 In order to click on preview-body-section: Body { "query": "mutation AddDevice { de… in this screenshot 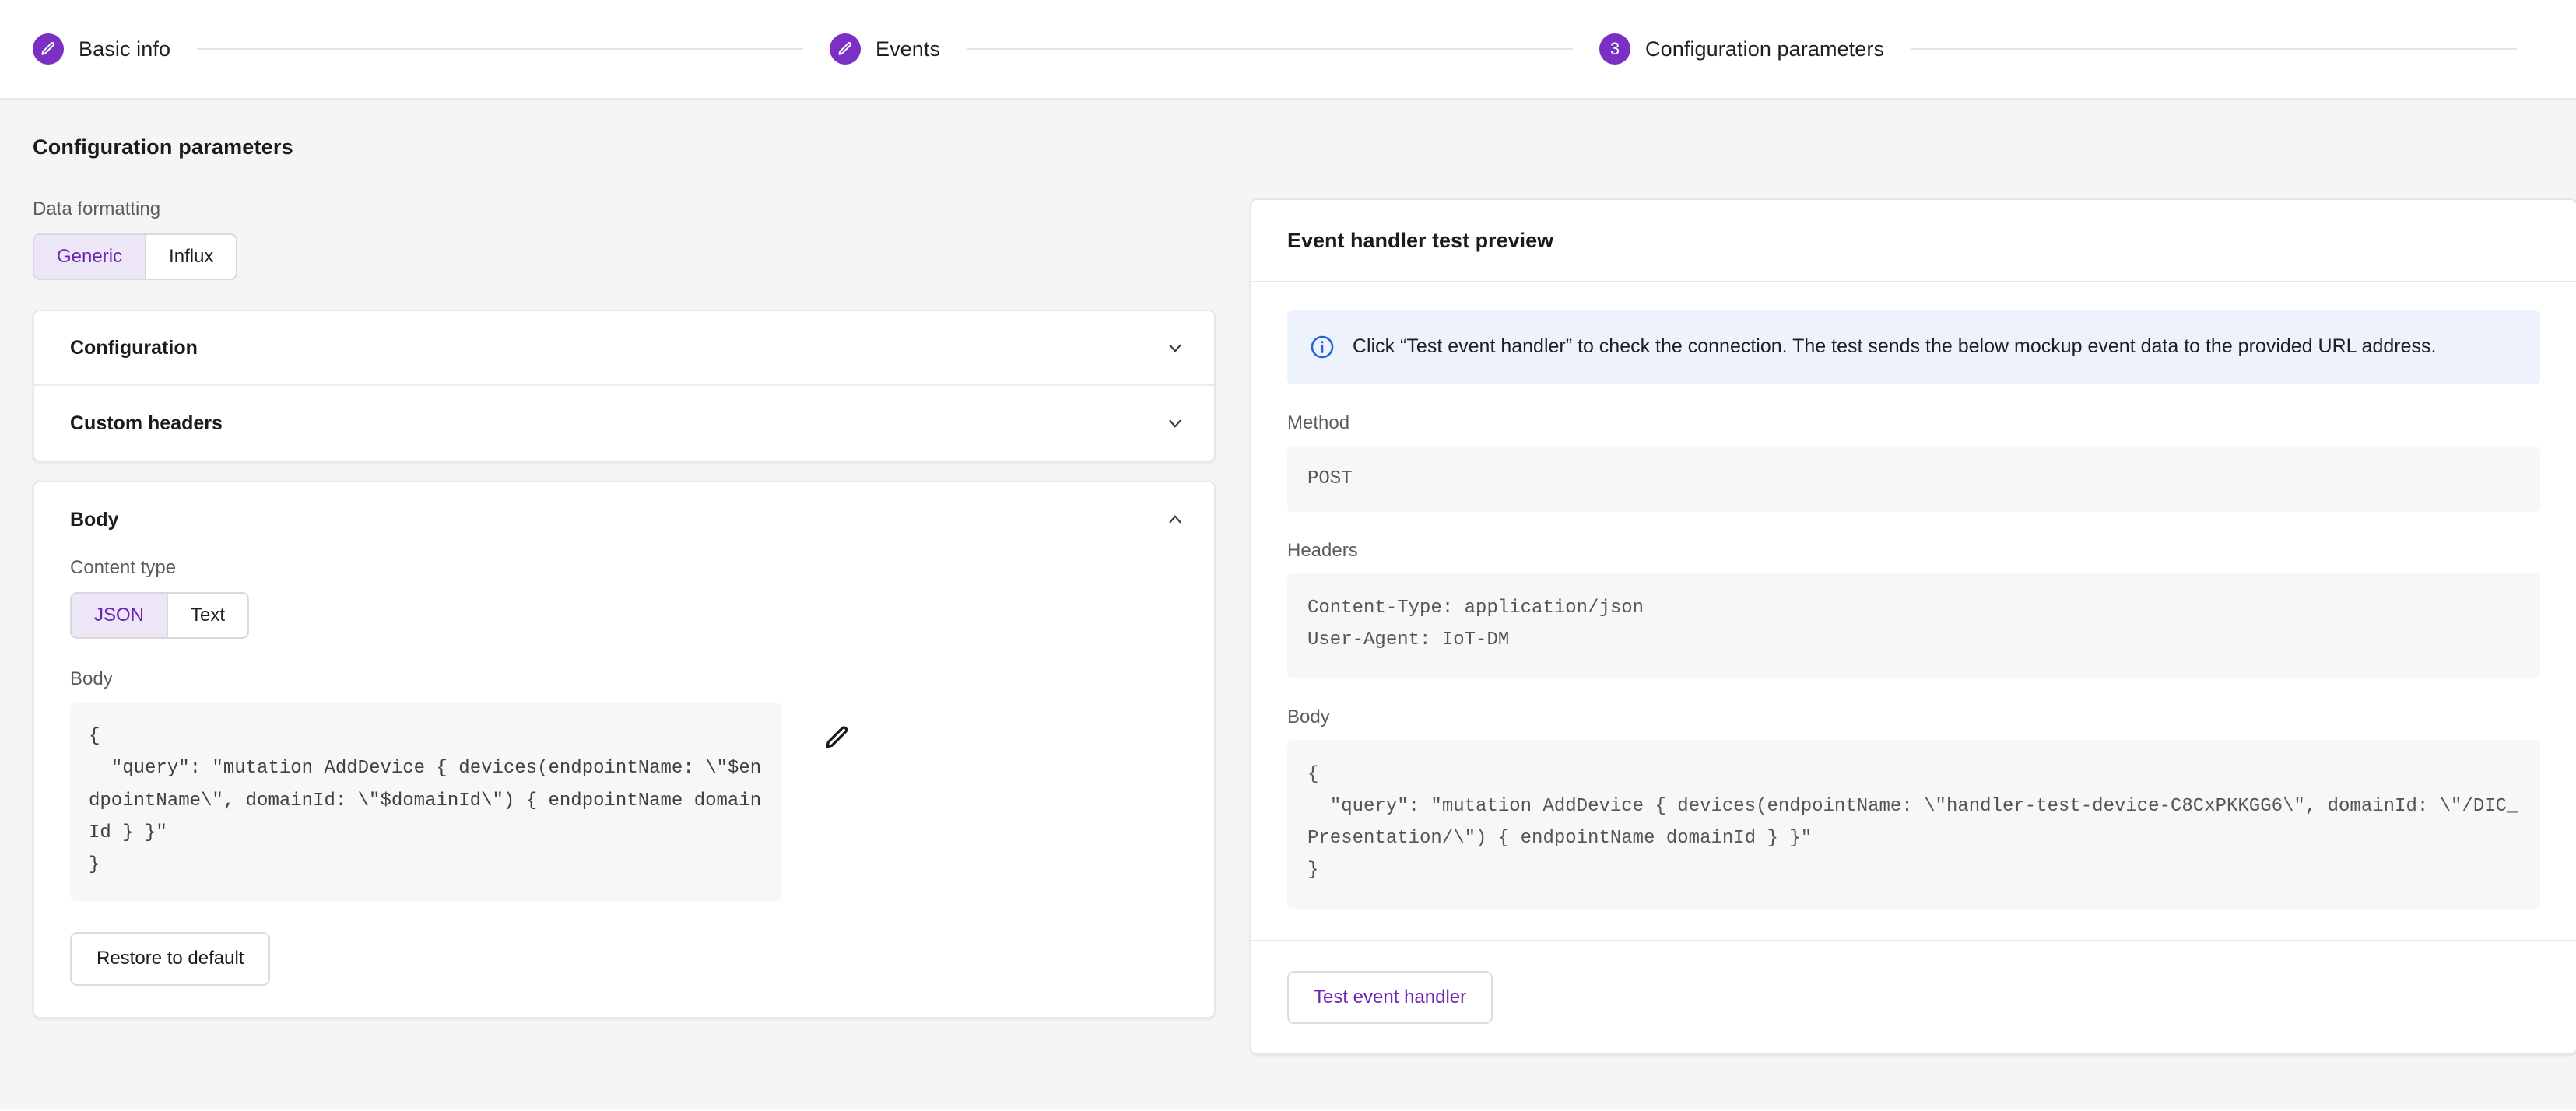, I will do `click(1914, 807)`.